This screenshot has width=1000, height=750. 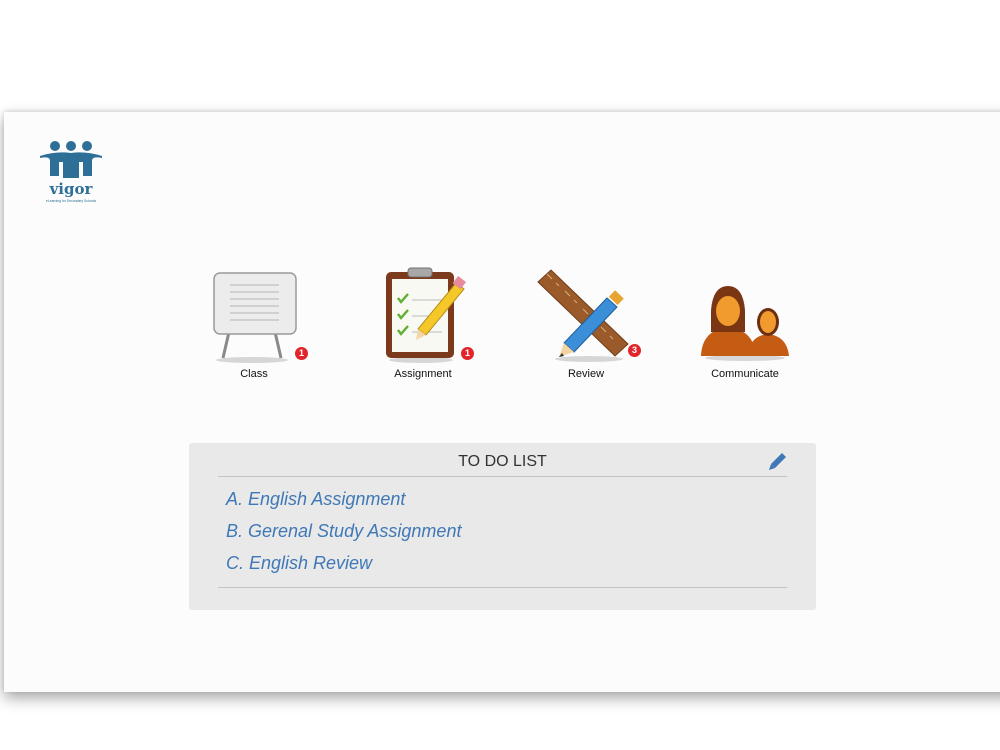 I want to click on vigor-logo: vigor eLearning for Secondary Schools, so click(x=71, y=173).